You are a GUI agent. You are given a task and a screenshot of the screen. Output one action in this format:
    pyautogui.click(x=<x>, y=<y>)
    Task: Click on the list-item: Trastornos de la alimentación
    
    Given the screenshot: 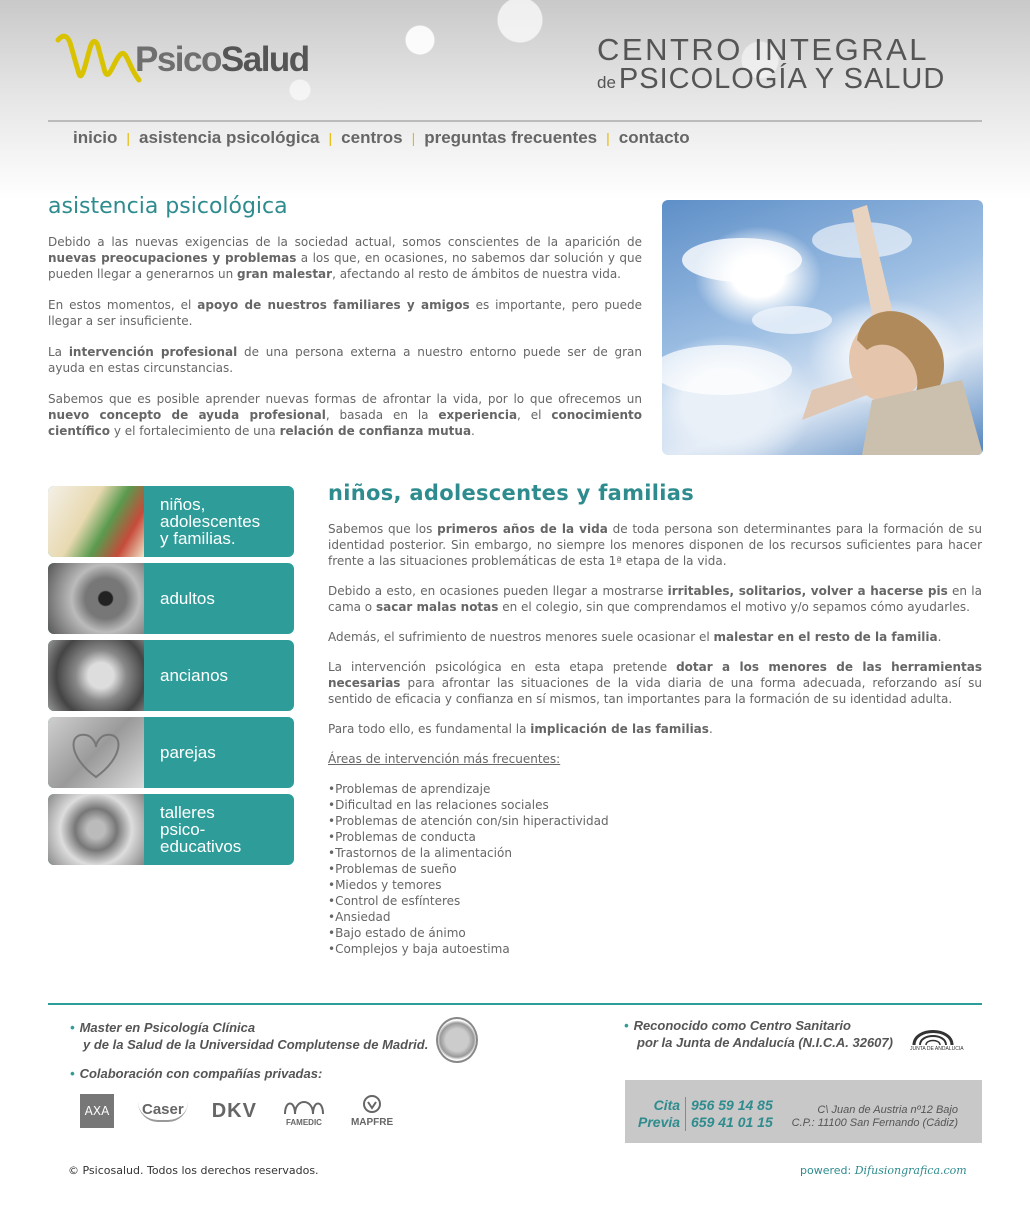 What is the action you would take?
    pyautogui.click(x=655, y=853)
    